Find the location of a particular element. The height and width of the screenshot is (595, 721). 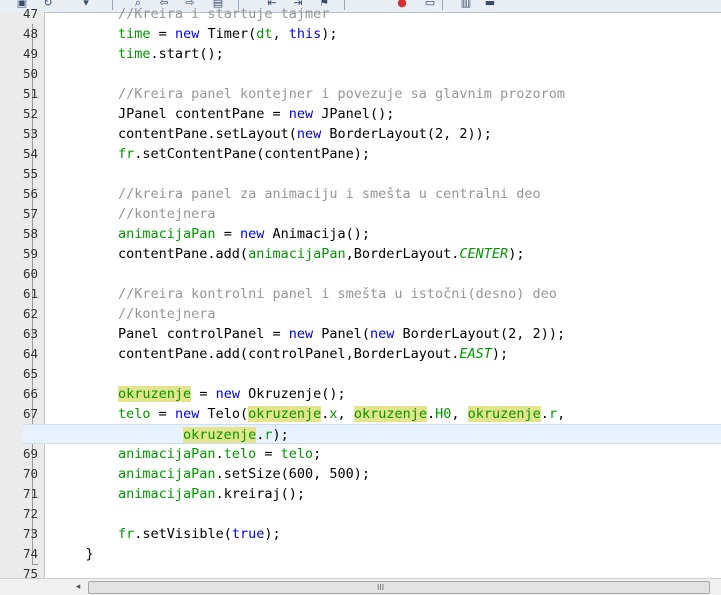

code-text: //Kreira i startuje tajmer is located at coordinates (224, 14).